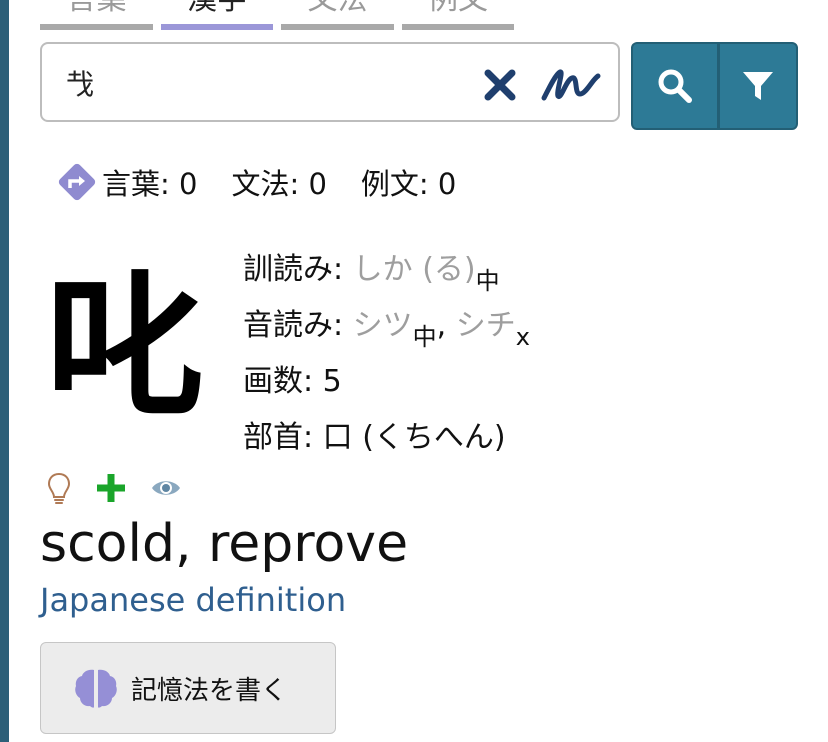 The height and width of the screenshot is (742, 828). Describe the element at coordinates (77, 182) in the screenshot. I see `redirect-icon` at that location.